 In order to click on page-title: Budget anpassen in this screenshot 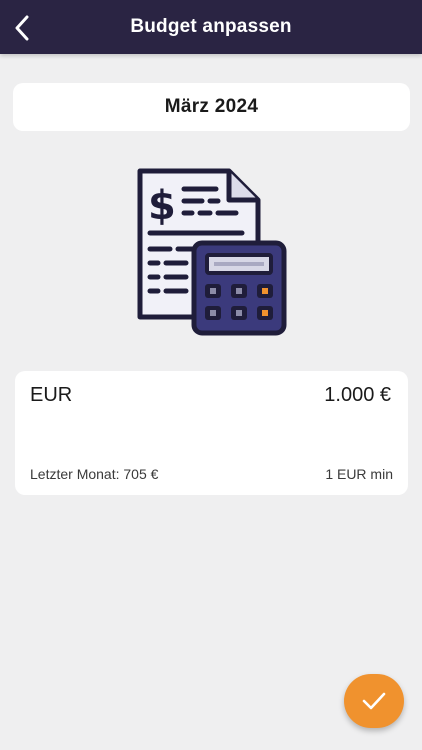, I will do `click(211, 26)`.